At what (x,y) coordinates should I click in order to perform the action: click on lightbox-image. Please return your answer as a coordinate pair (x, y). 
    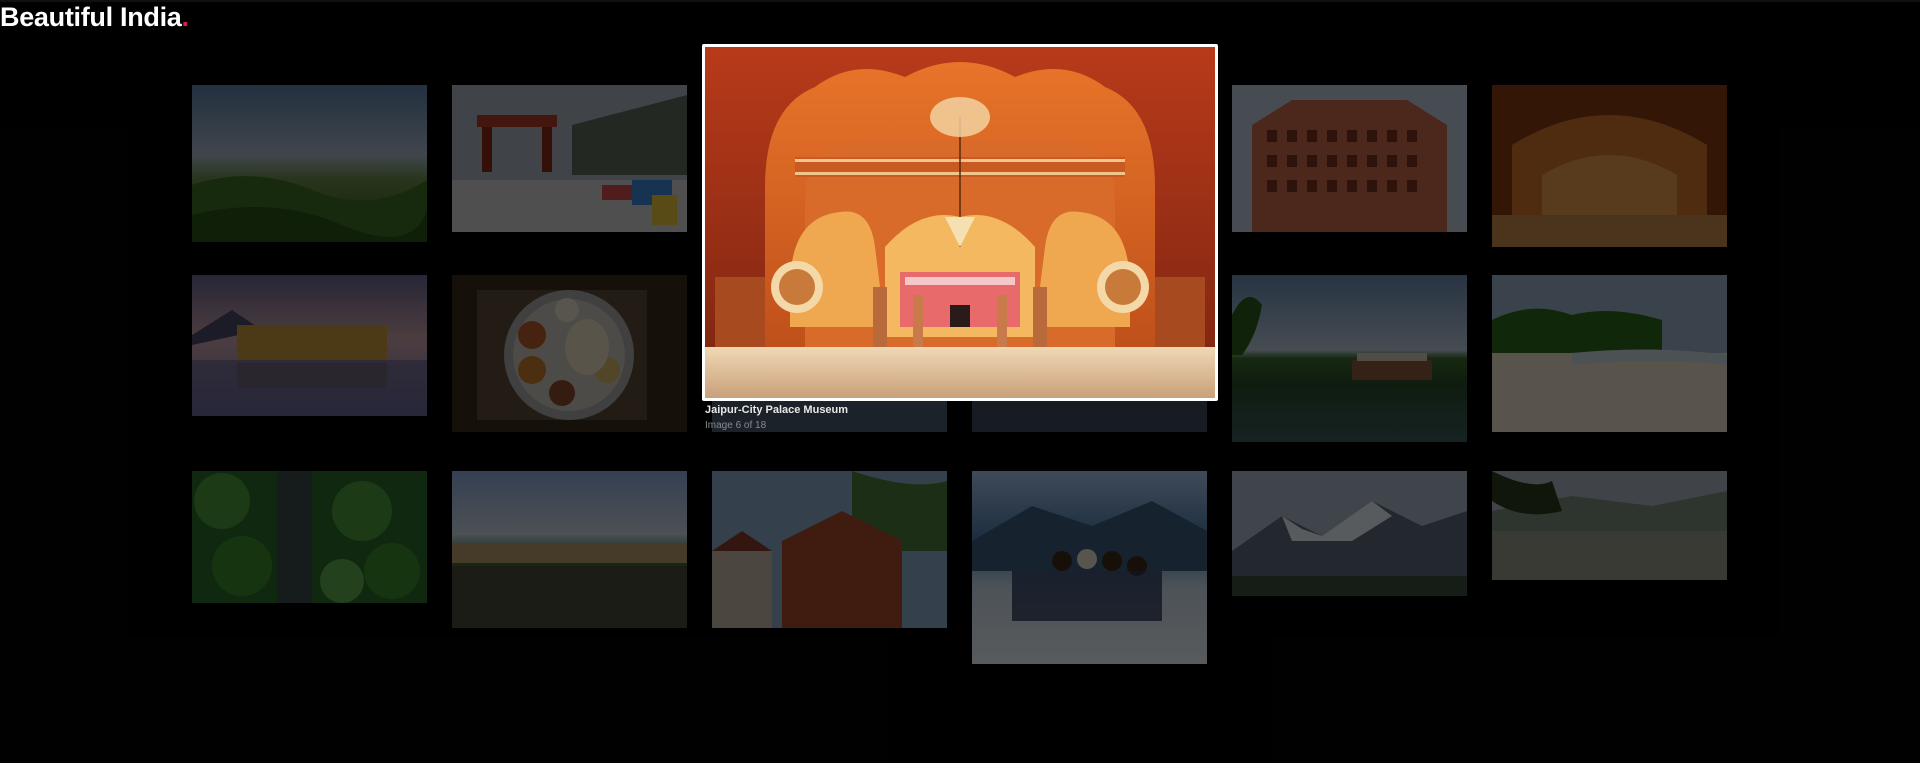
    Looking at the image, I should click on (960, 222).